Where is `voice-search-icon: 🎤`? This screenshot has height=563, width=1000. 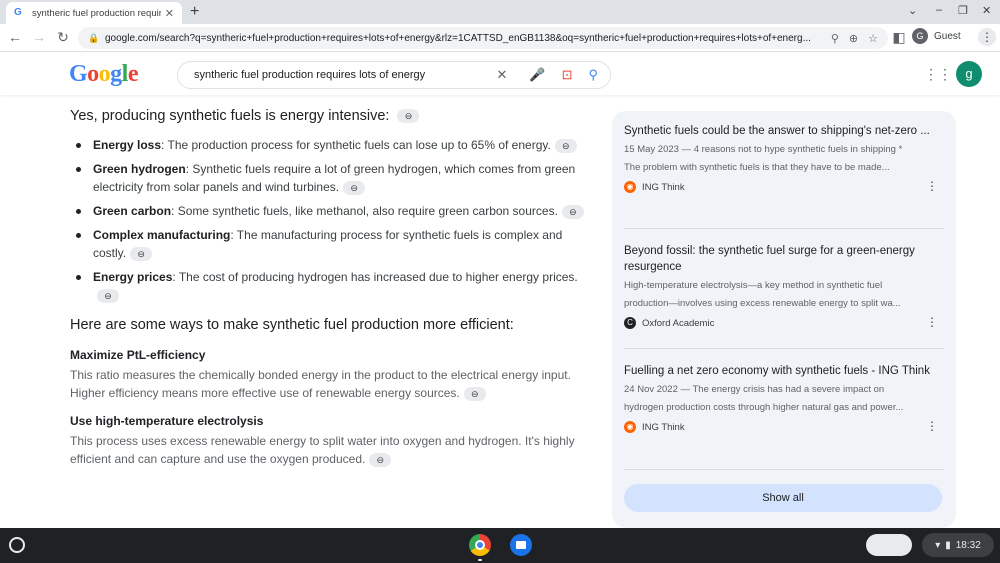 voice-search-icon: 🎤 is located at coordinates (537, 75).